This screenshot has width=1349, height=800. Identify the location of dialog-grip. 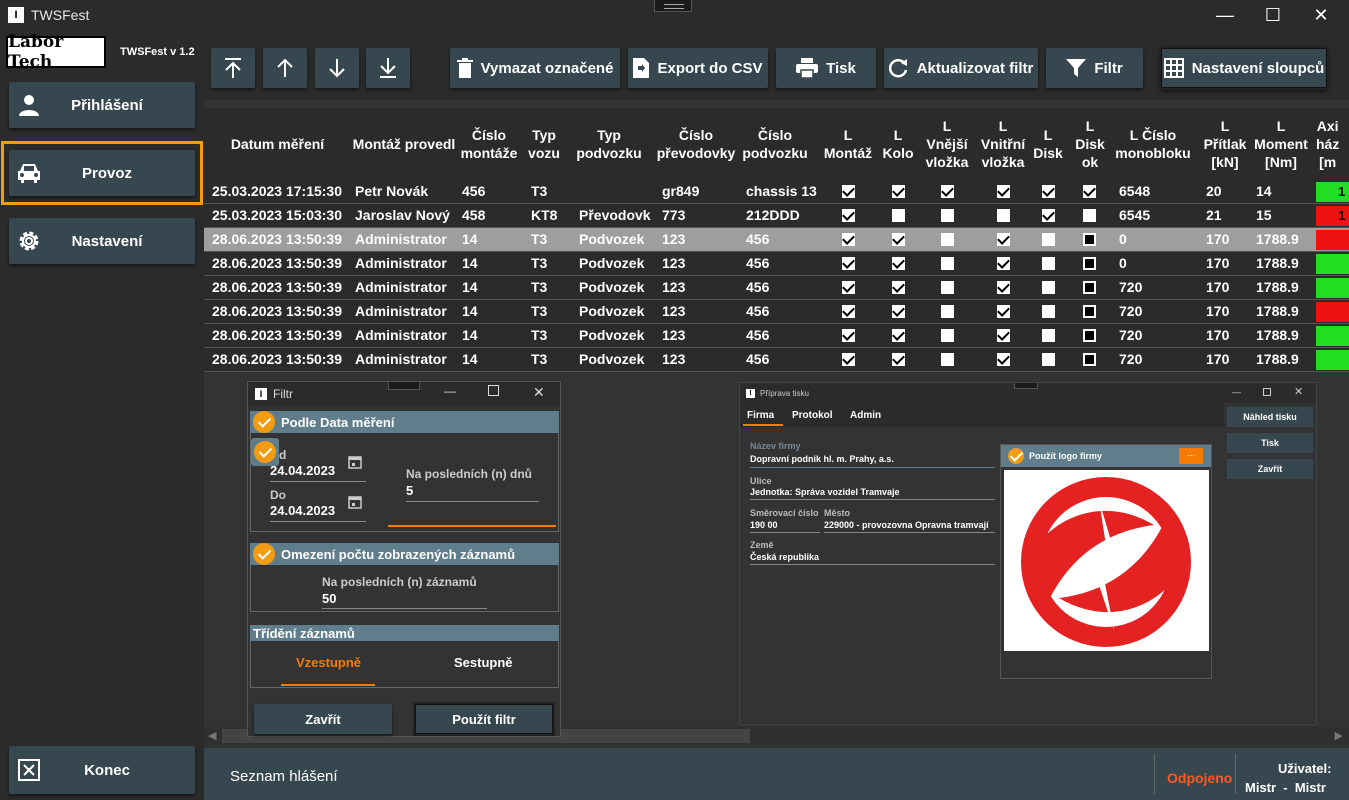
(1026, 386).